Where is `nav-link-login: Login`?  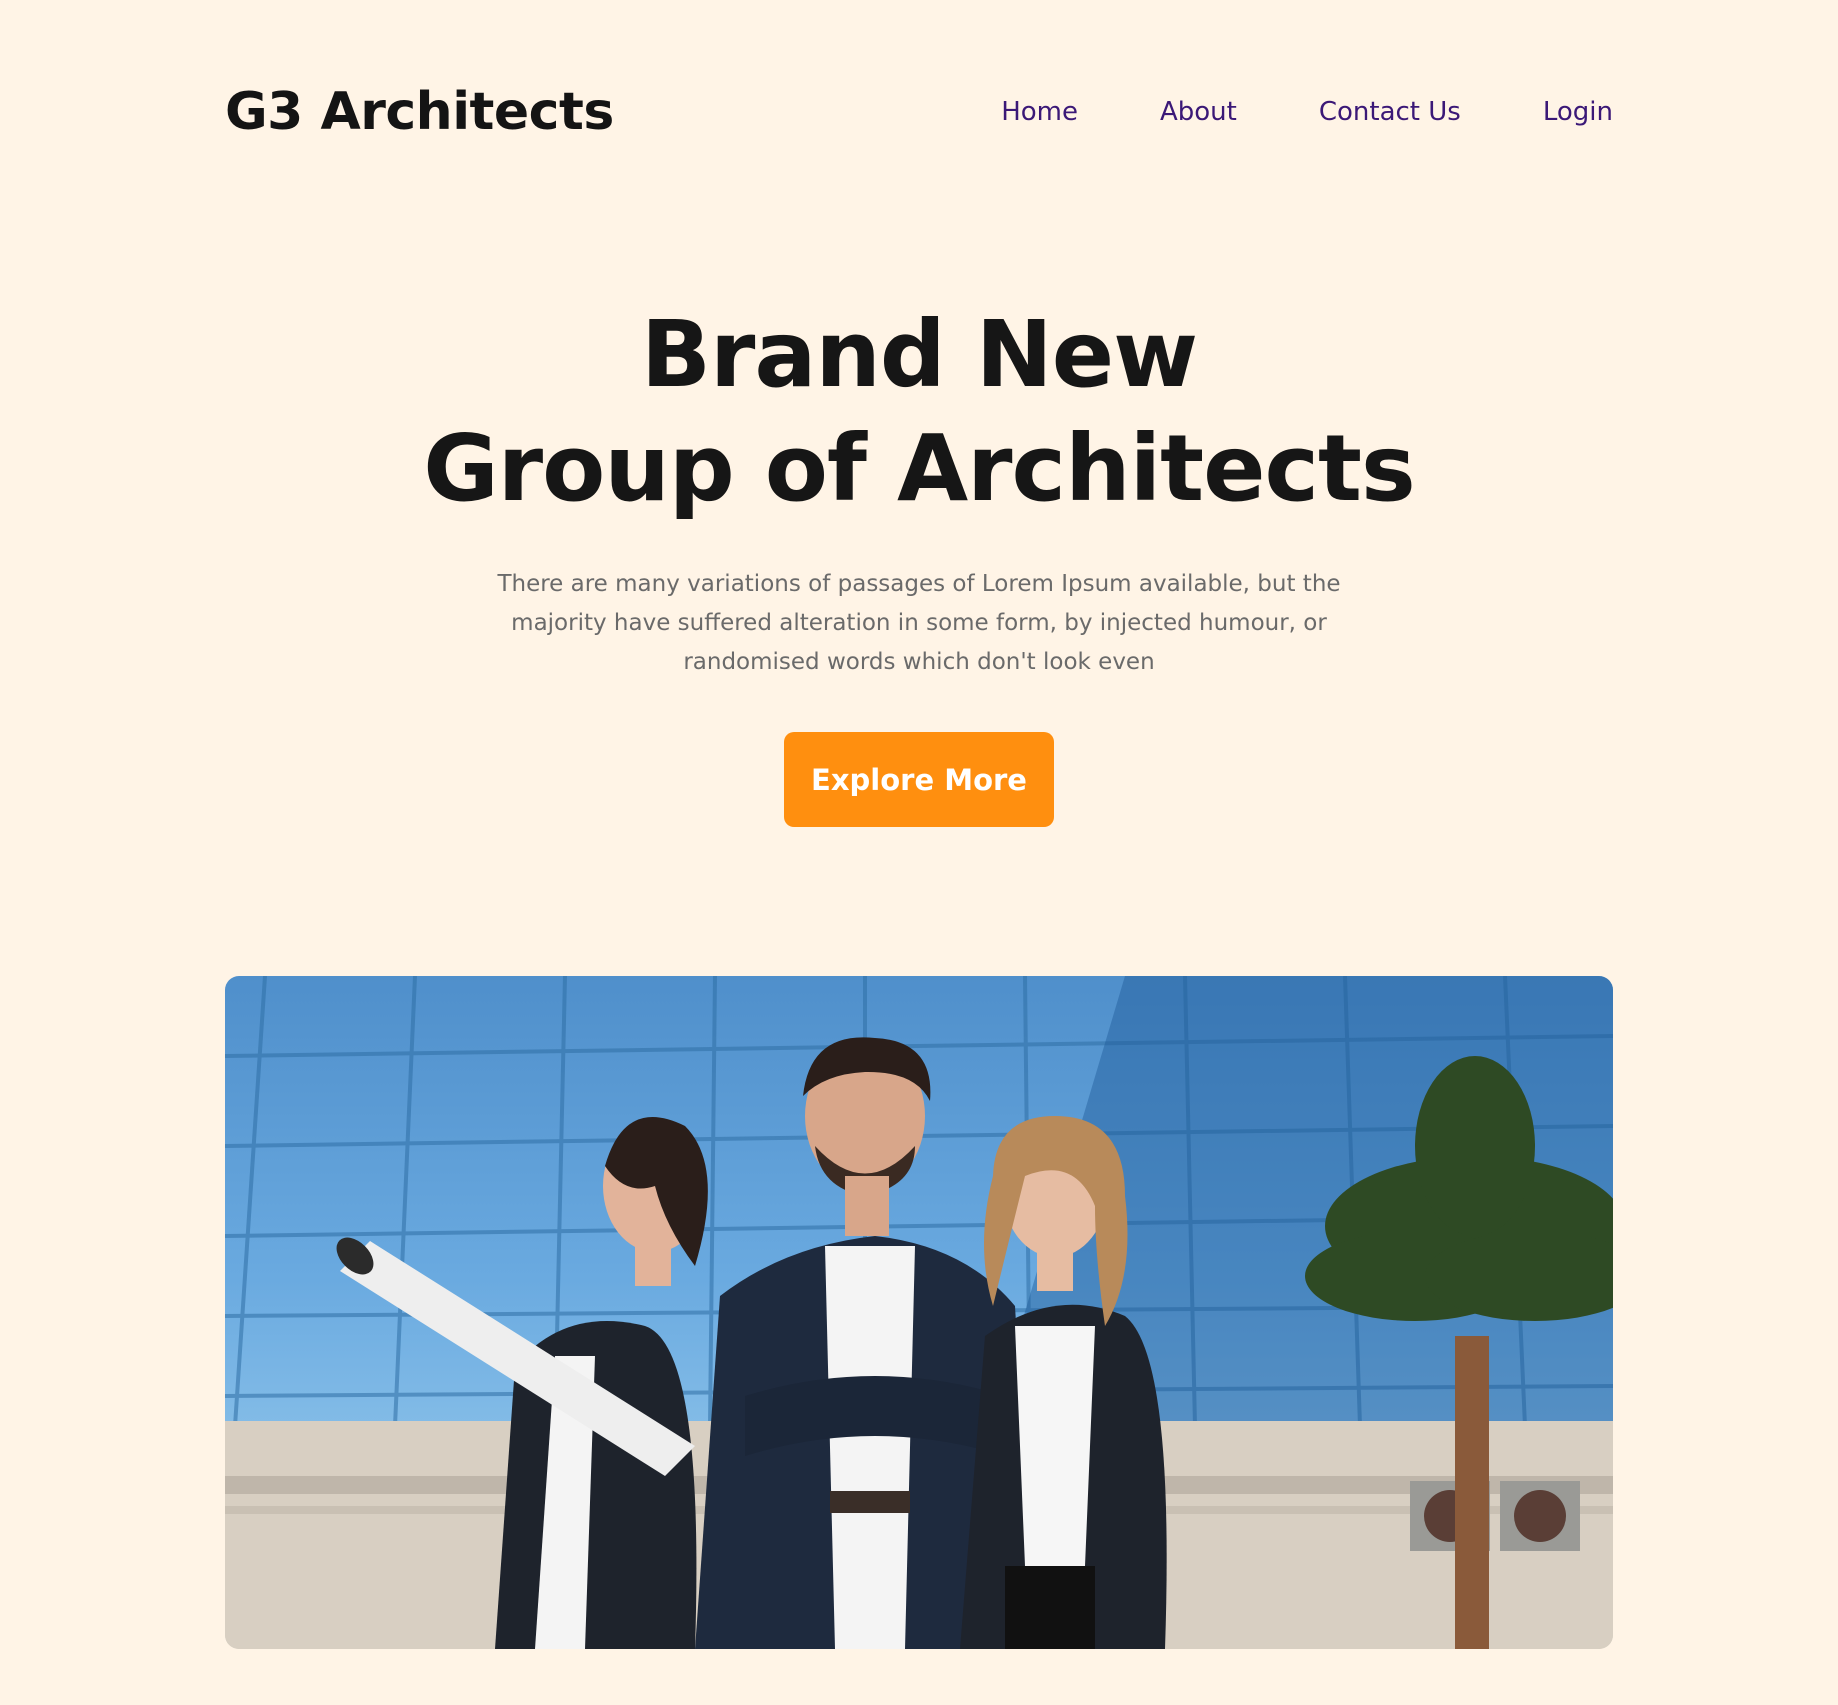 nav-link-login: Login is located at coordinates (1578, 112).